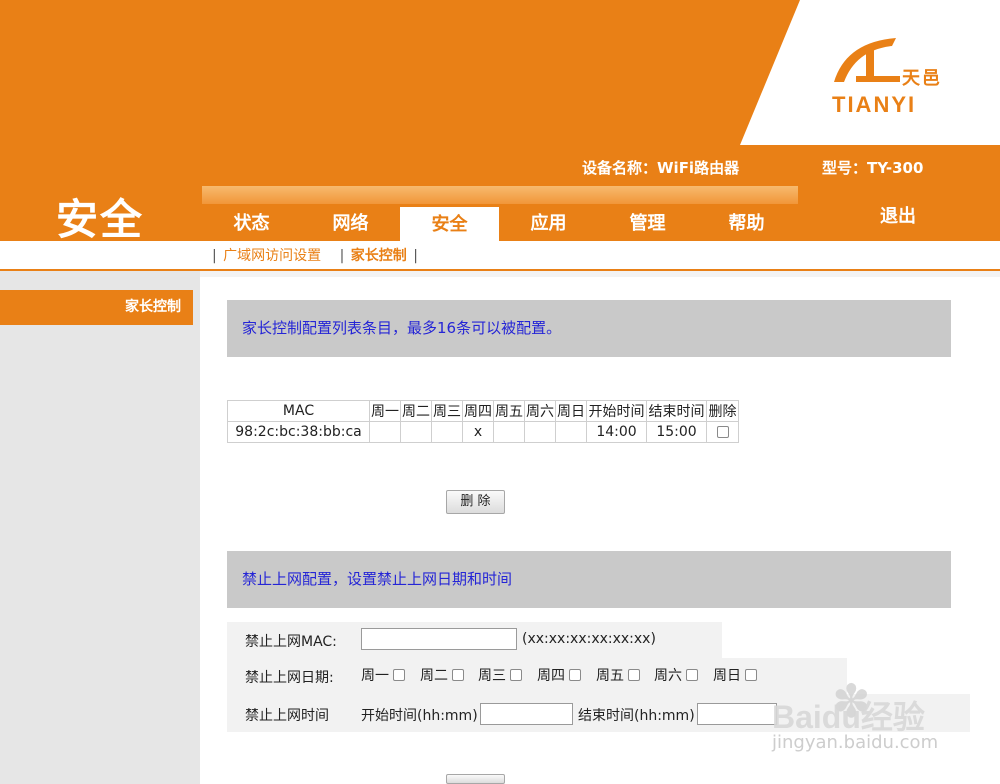 Image resolution: width=1000 pixels, height=784 pixels. What do you see at coordinates (509, 411) in the screenshot?
I see `col-fri: 周五` at bounding box center [509, 411].